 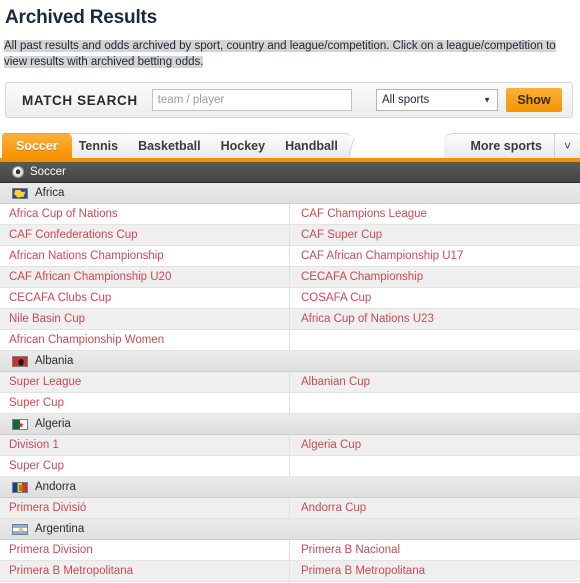 What do you see at coordinates (336, 298) in the screenshot?
I see `league-link: COSAFA Cup` at bounding box center [336, 298].